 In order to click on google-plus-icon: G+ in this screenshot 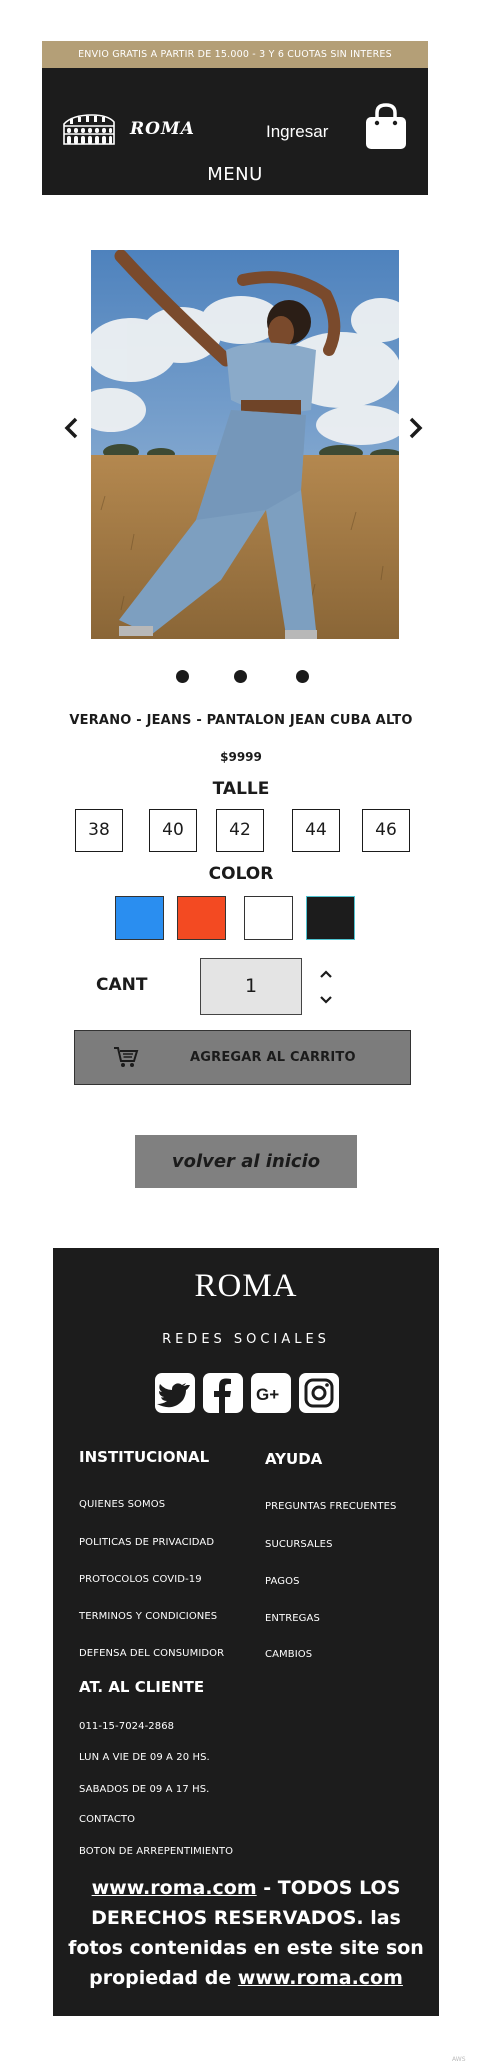, I will do `click(271, 1393)`.